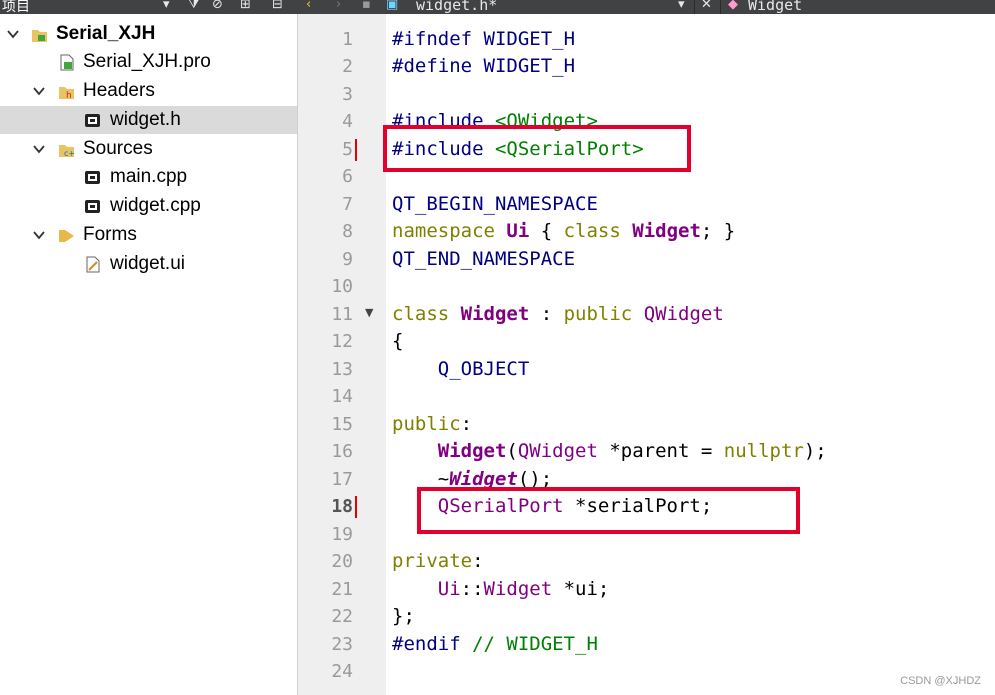 This screenshot has height=695, width=995. I want to click on line-number-current: 18, so click(342, 506).